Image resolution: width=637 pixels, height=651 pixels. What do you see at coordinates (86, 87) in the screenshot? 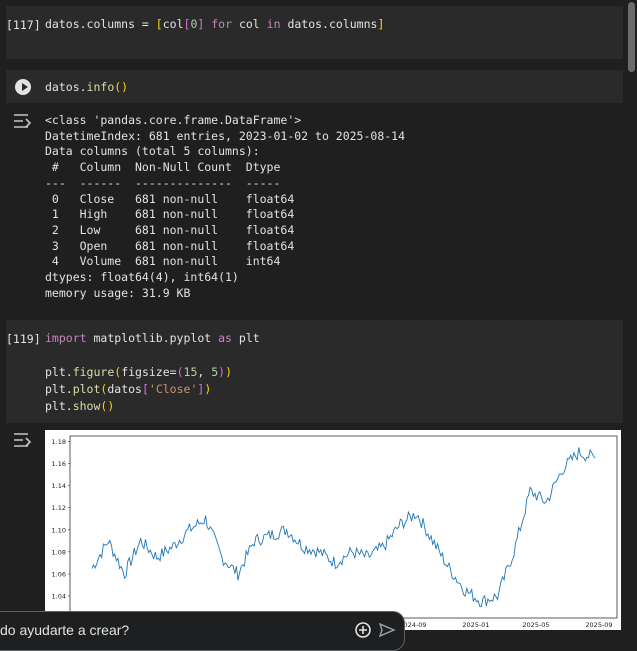
I see `code-line: datos.info()` at bounding box center [86, 87].